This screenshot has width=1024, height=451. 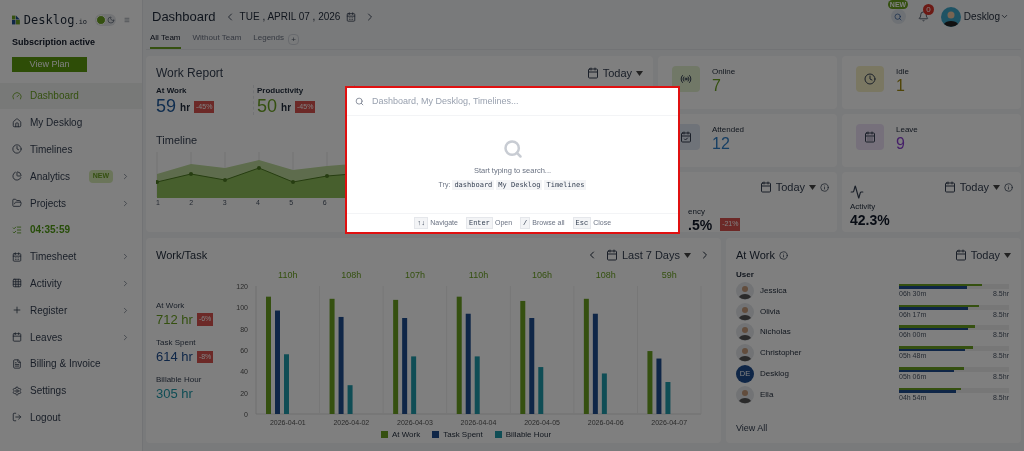 What do you see at coordinates (767, 394) in the screenshot?
I see `user-name: Ella` at bounding box center [767, 394].